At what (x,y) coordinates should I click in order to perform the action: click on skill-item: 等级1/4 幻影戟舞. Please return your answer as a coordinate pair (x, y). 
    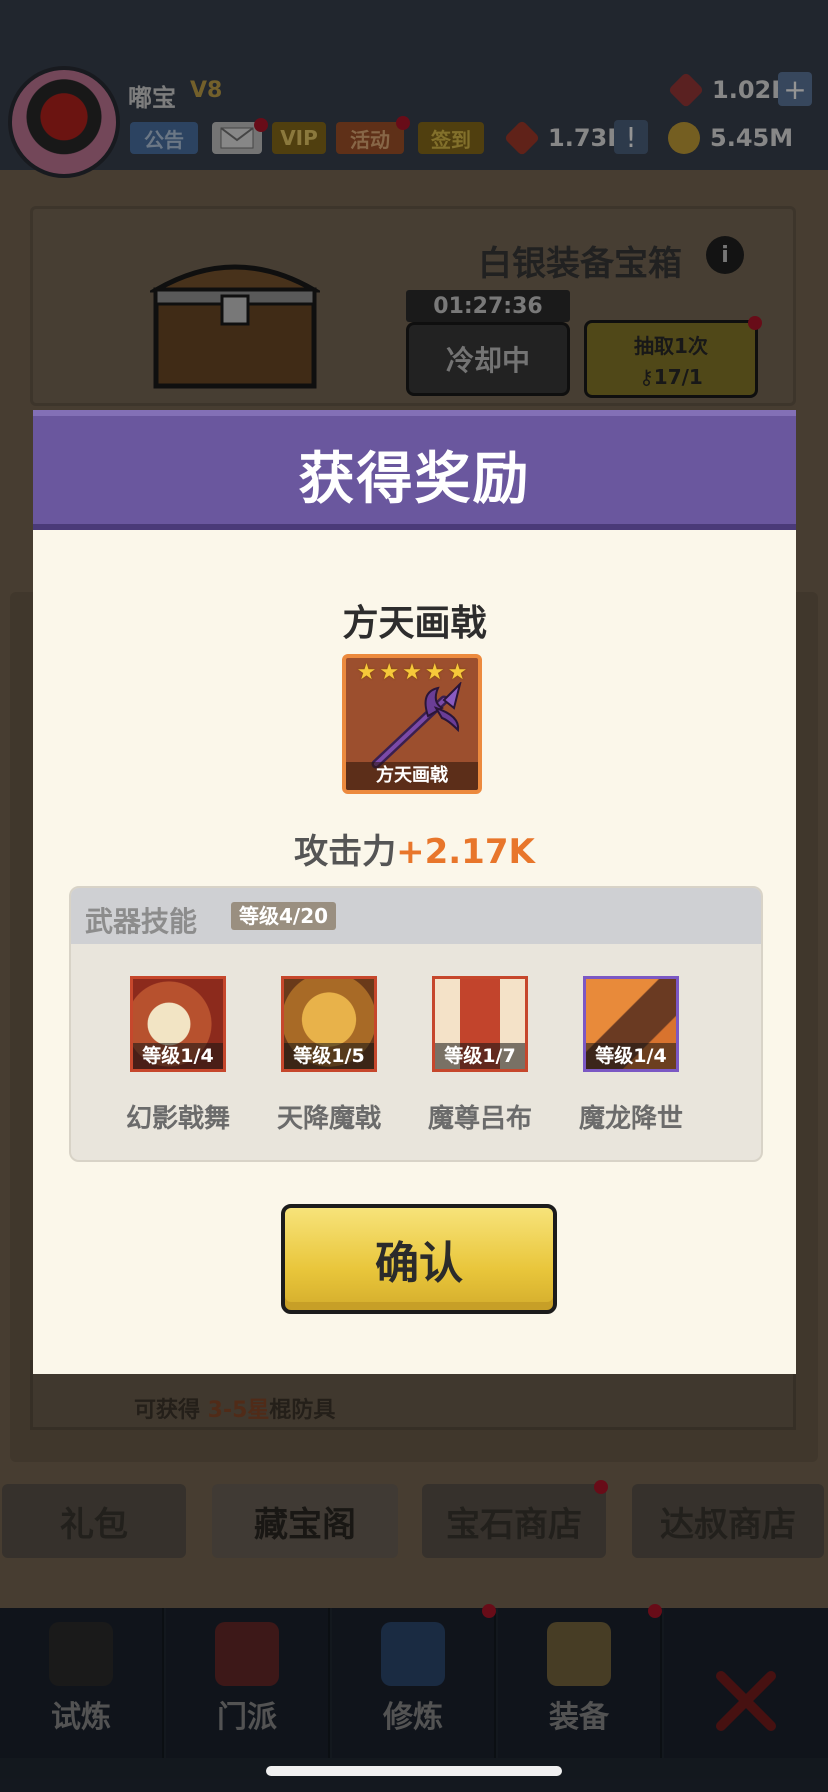
    Looking at the image, I should click on (178, 1055).